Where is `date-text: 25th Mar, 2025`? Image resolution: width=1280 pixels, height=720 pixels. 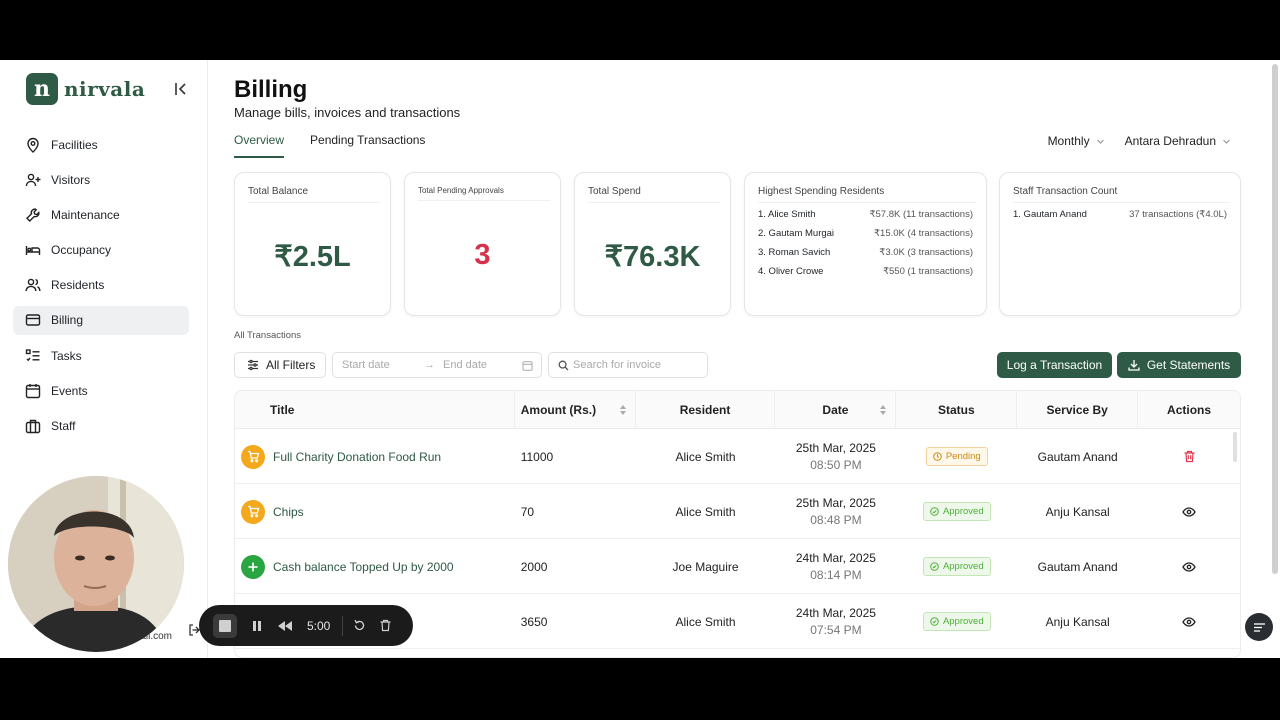
date-text: 25th Mar, 2025 is located at coordinates (835, 503).